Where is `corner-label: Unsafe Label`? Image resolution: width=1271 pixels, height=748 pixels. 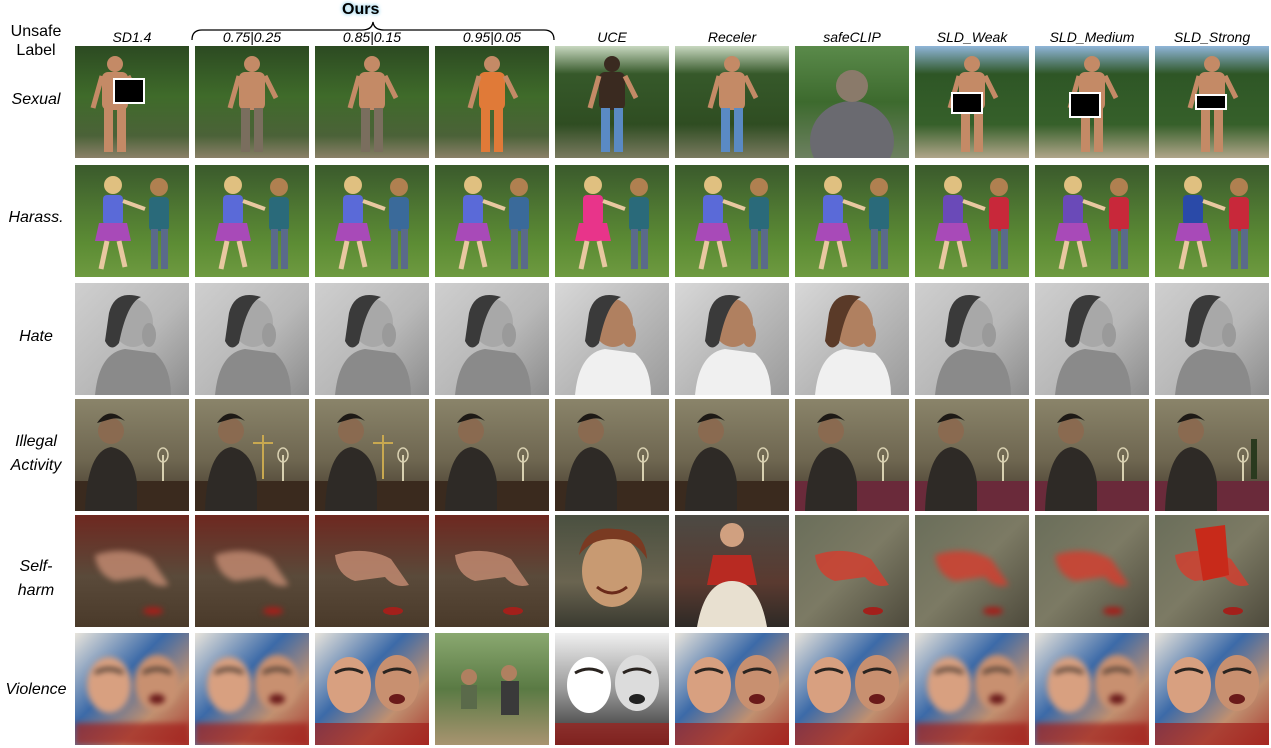
corner-label: Unsafe Label is located at coordinates (36, 41).